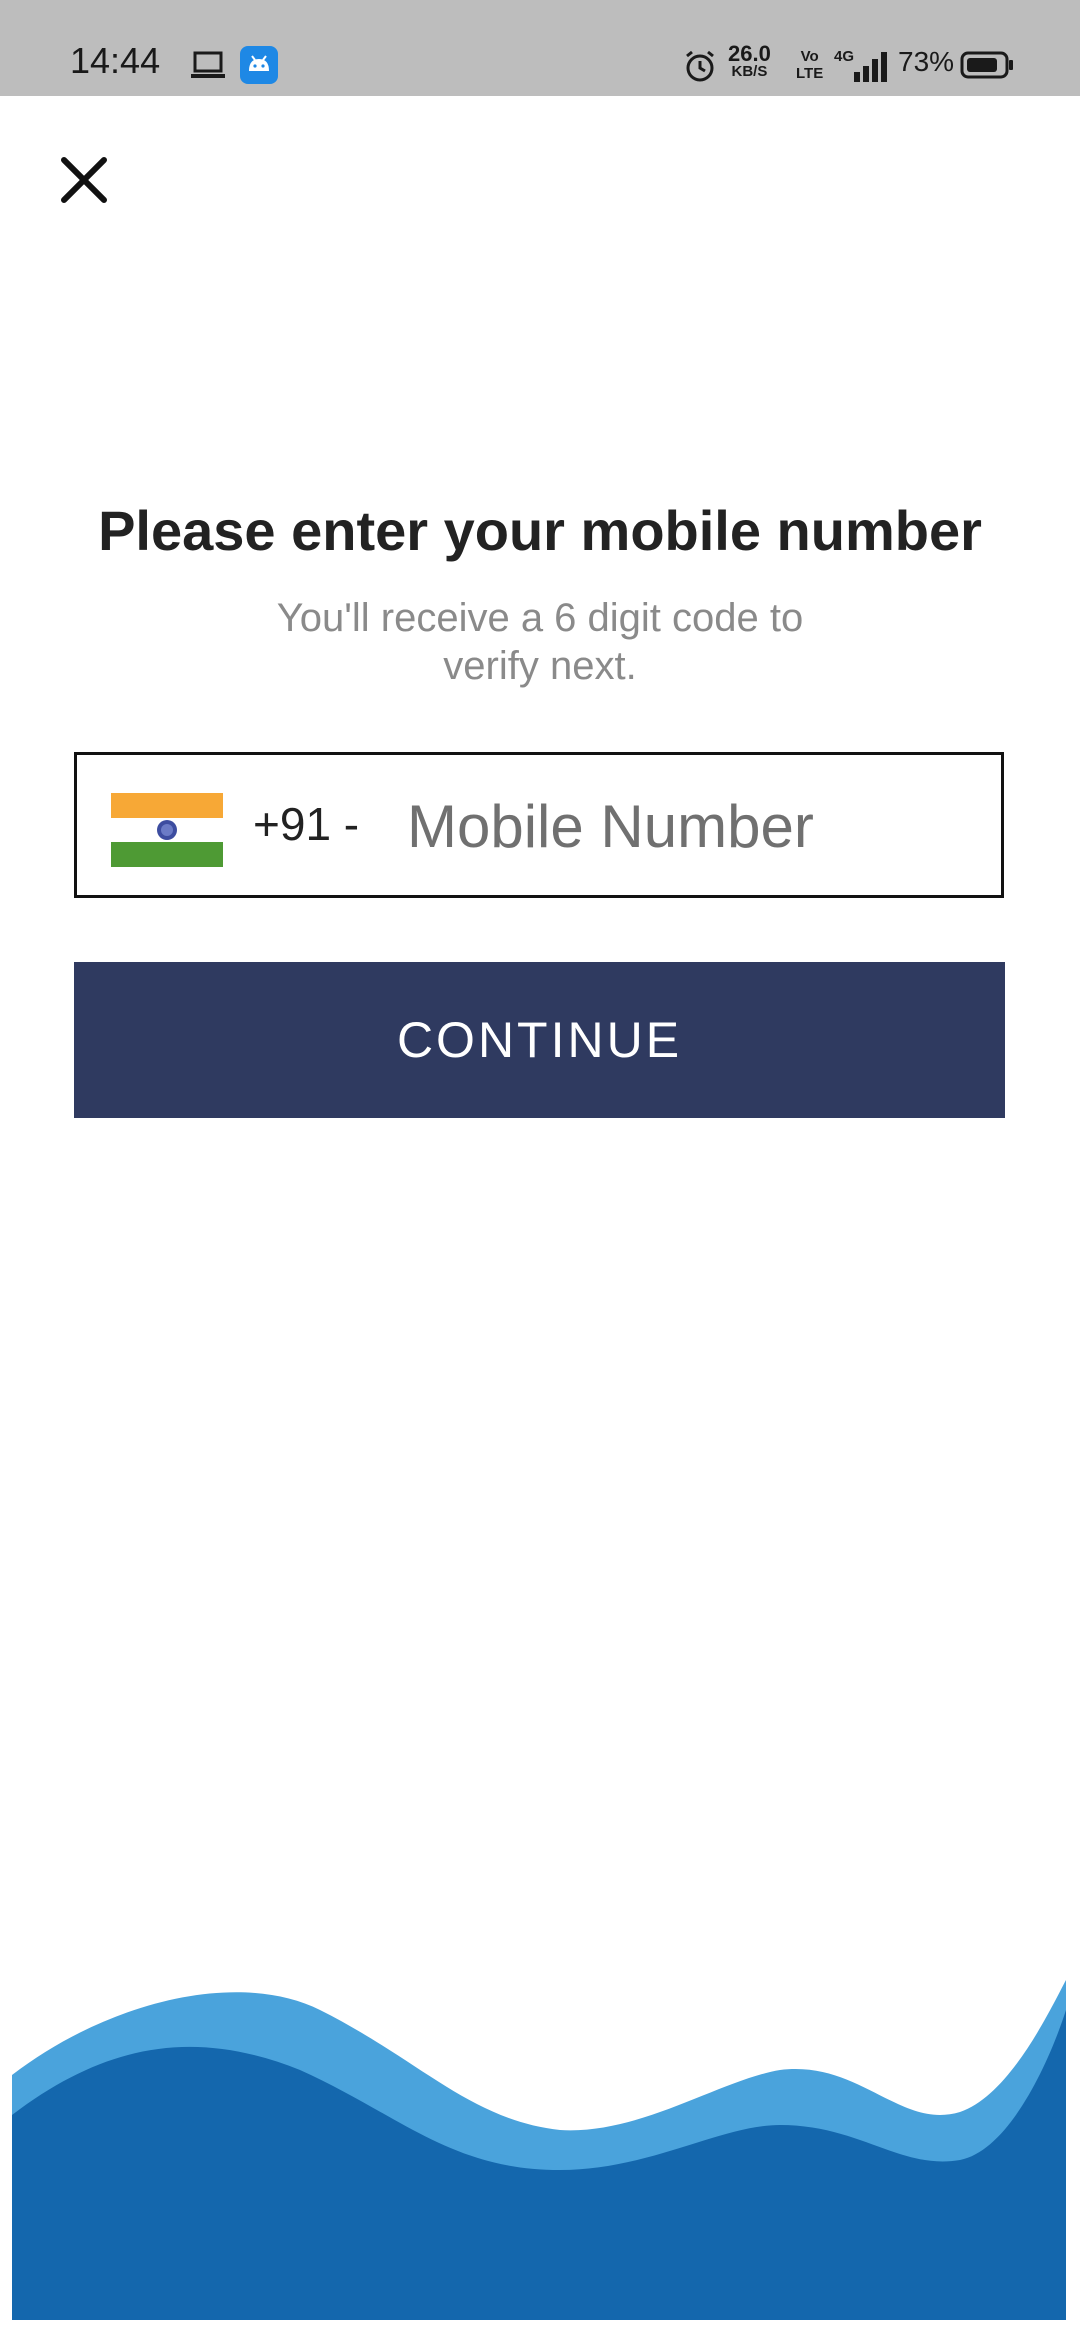 Image resolution: width=1080 pixels, height=2340 pixels. What do you see at coordinates (870, 67) in the screenshot?
I see `signal-icon` at bounding box center [870, 67].